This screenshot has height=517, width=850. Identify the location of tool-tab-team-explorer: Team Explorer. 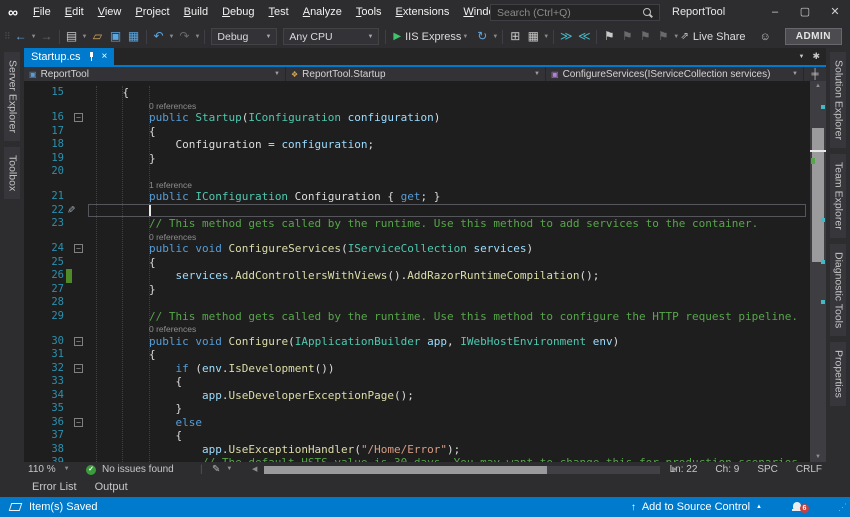
(838, 195).